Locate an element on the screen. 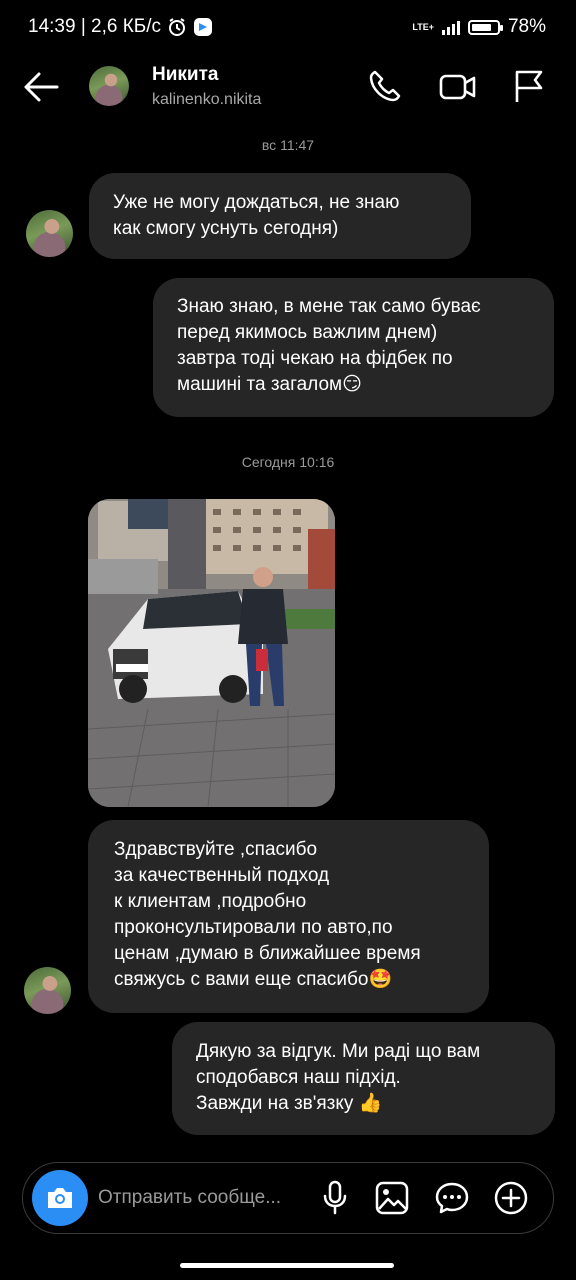  alarm-icon is located at coordinates (177, 27).